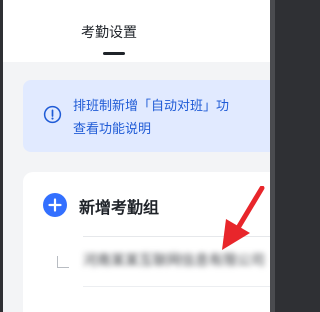  I want to click on tab-active-indicator, so click(114, 53).